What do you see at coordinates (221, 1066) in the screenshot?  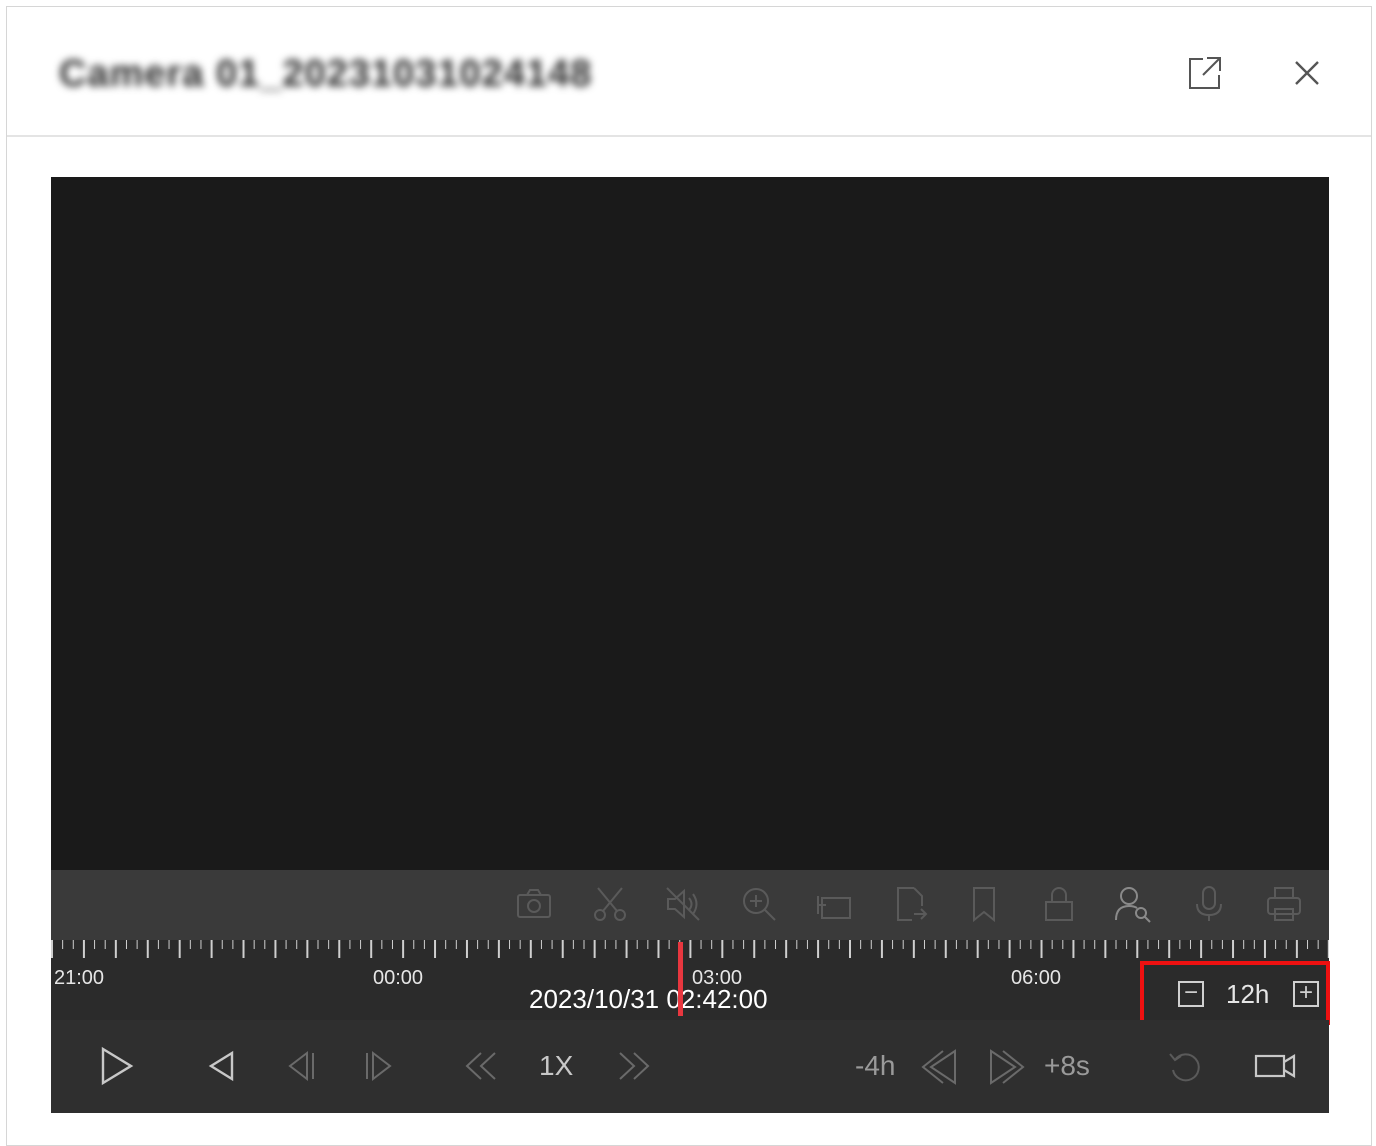 I see `reverse-play-icon` at bounding box center [221, 1066].